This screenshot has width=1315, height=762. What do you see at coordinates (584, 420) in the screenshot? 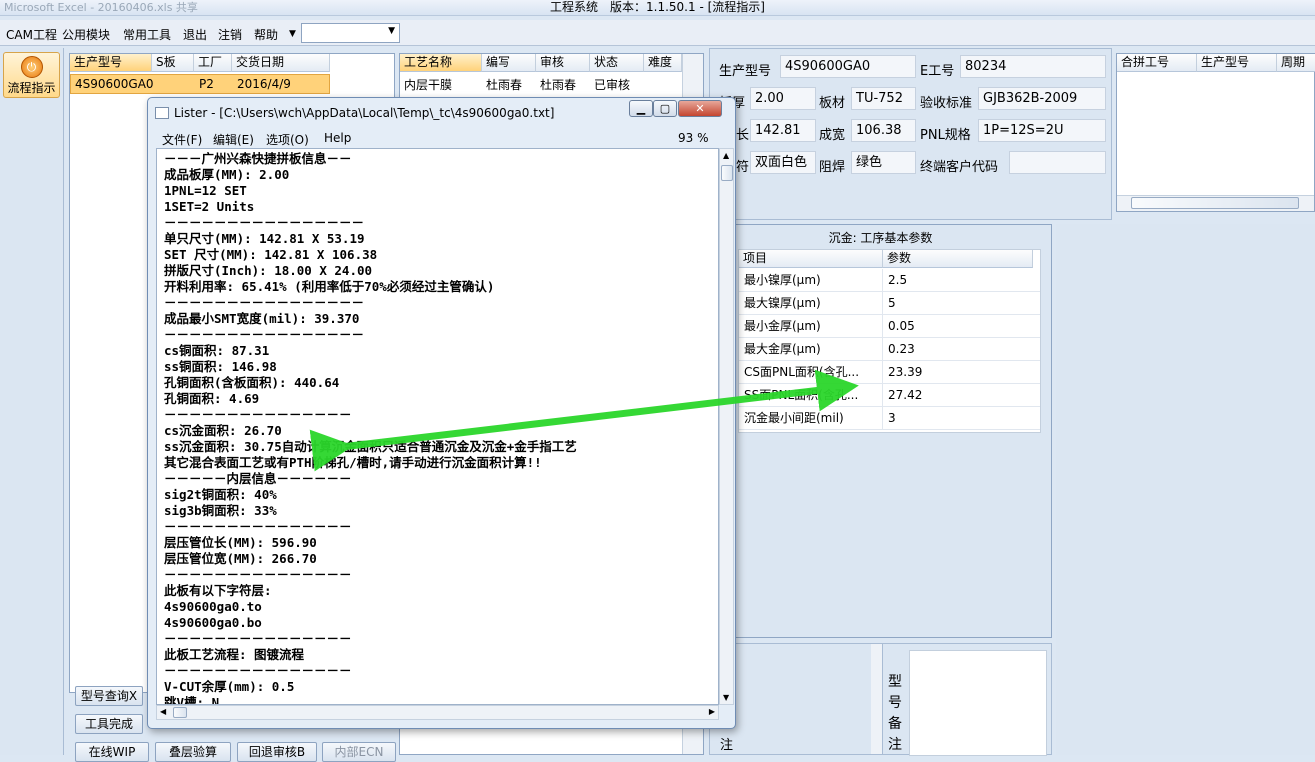
I see `annotation-arrow` at bounding box center [584, 420].